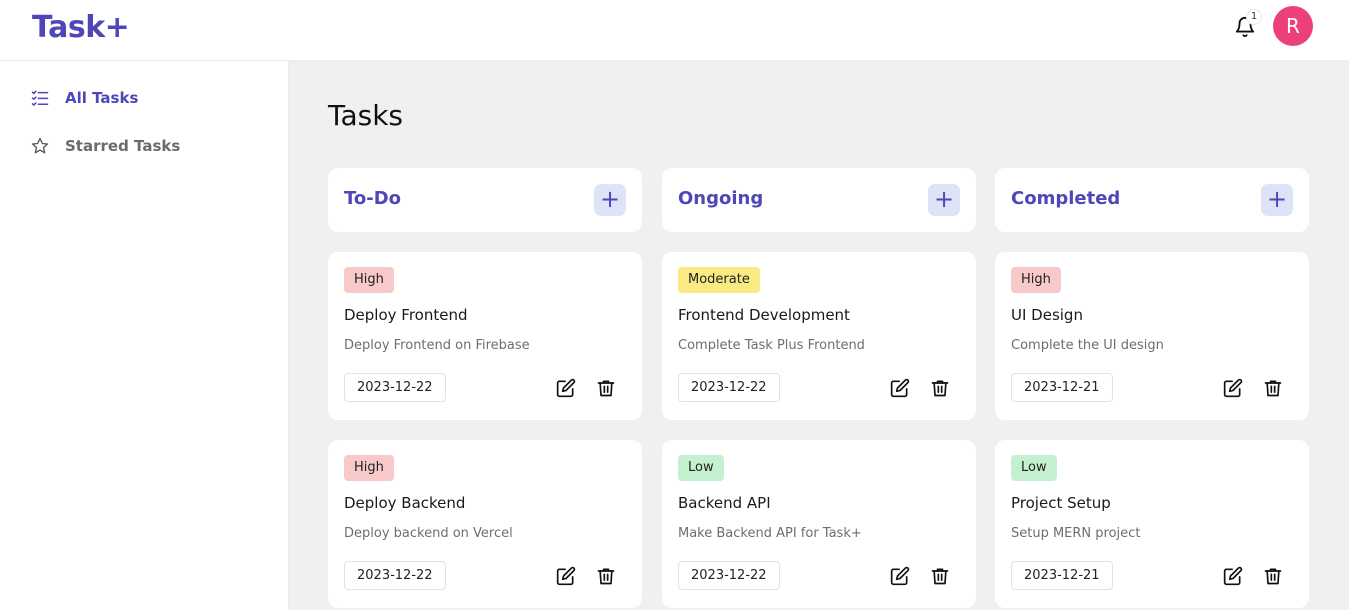 This screenshot has height=610, width=1349. I want to click on star-icon, so click(40, 145).